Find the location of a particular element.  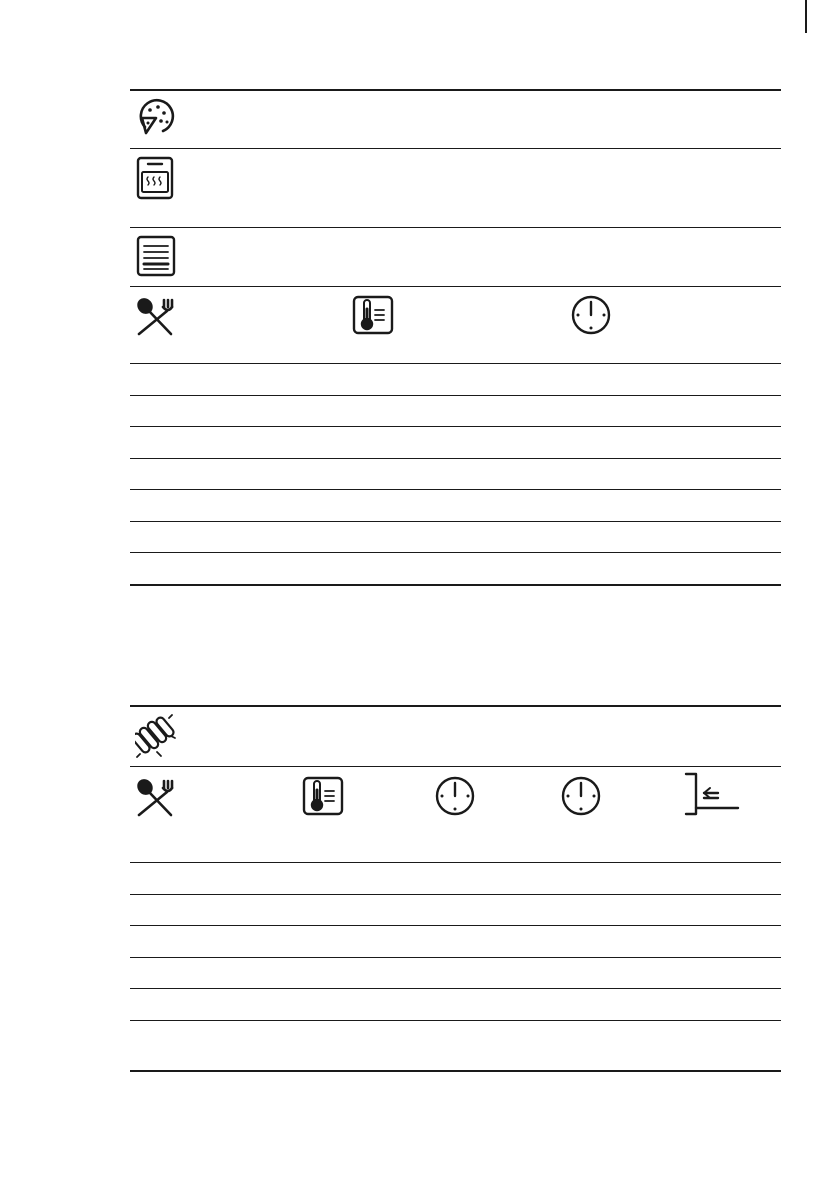

shelf-level-icon is located at coordinates (156, 256).